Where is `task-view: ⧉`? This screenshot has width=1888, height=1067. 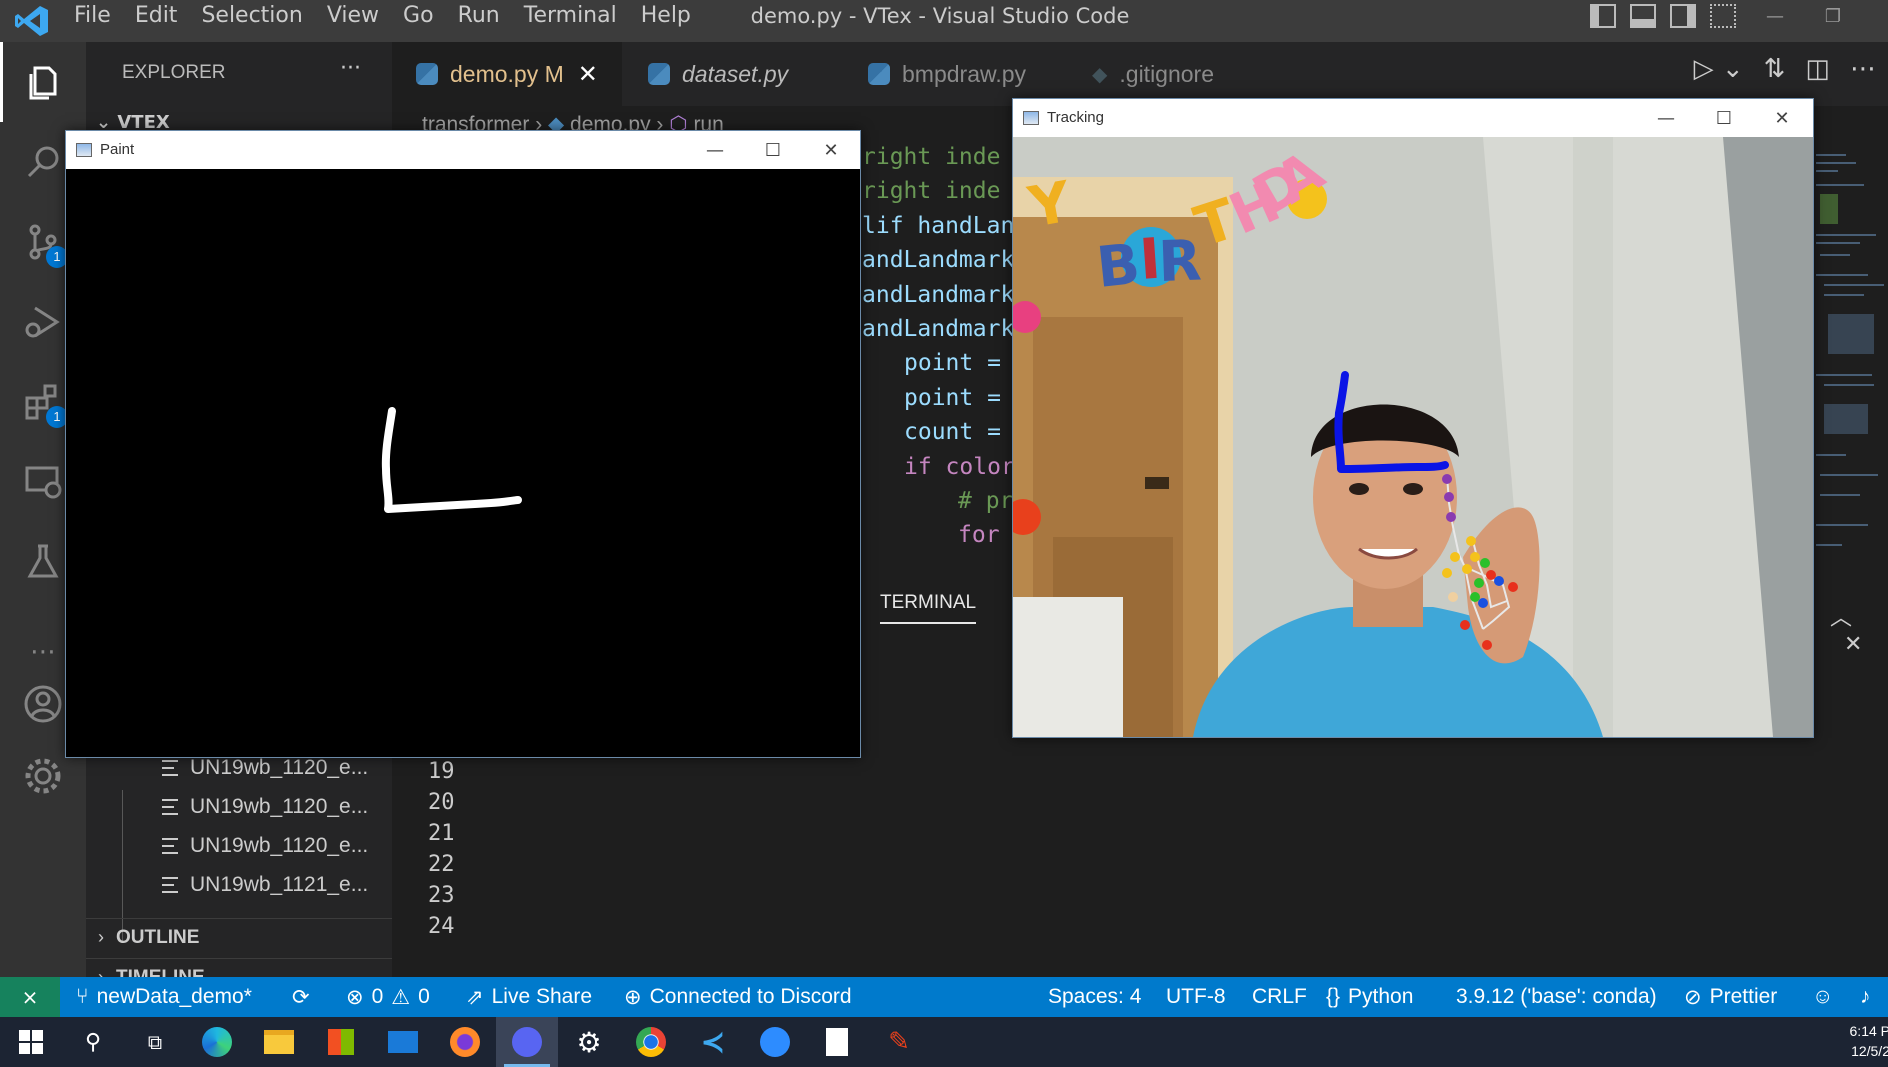
task-view: ⧉ is located at coordinates (155, 1042).